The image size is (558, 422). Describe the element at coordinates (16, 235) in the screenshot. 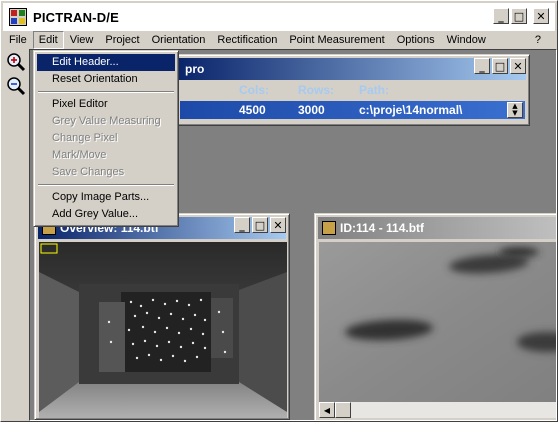

I see `tool-column` at that location.